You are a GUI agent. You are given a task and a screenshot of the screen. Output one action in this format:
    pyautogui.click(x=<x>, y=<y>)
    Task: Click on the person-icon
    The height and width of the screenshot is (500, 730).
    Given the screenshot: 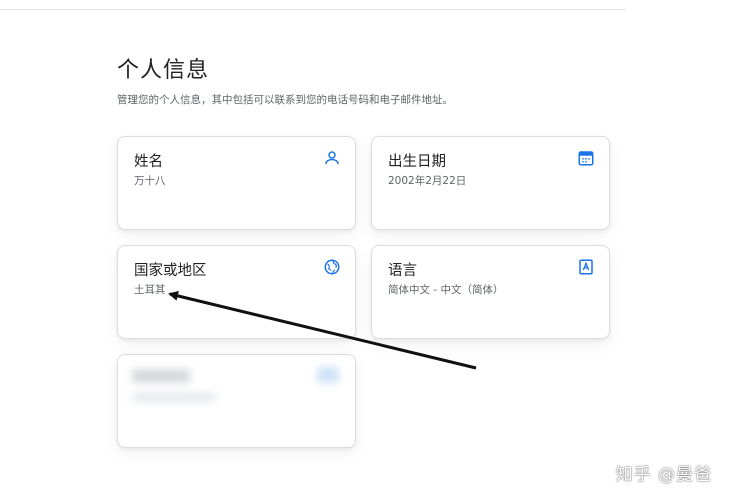 What is the action you would take?
    pyautogui.click(x=332, y=158)
    